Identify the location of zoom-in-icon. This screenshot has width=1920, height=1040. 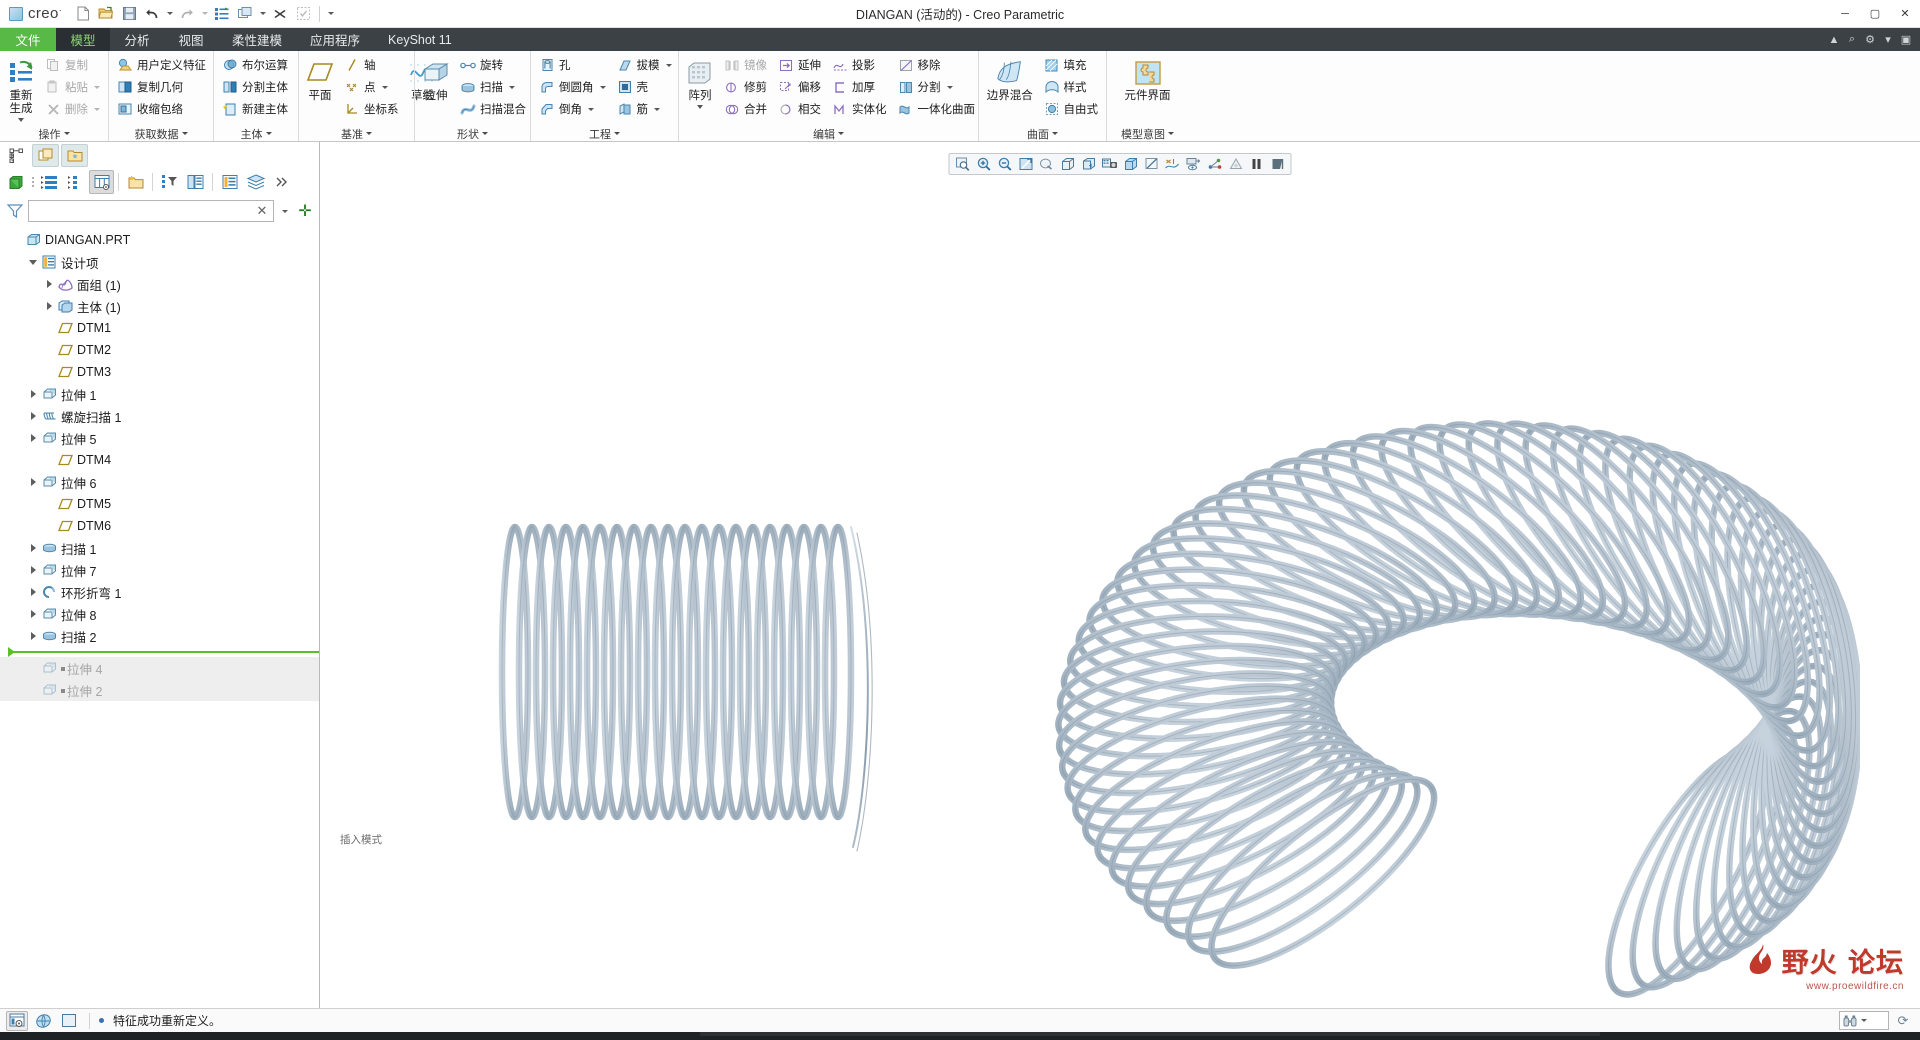
(984, 164).